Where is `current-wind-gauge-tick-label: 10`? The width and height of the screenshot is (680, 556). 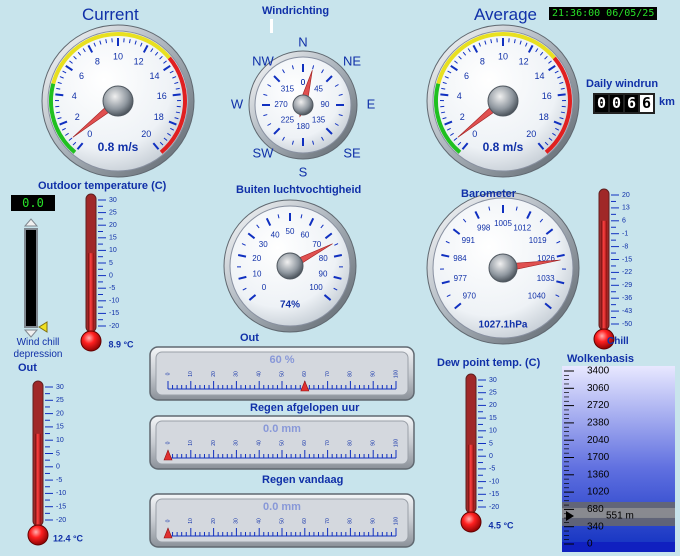
current-wind-gauge-tick-label: 10 is located at coordinates (118, 56).